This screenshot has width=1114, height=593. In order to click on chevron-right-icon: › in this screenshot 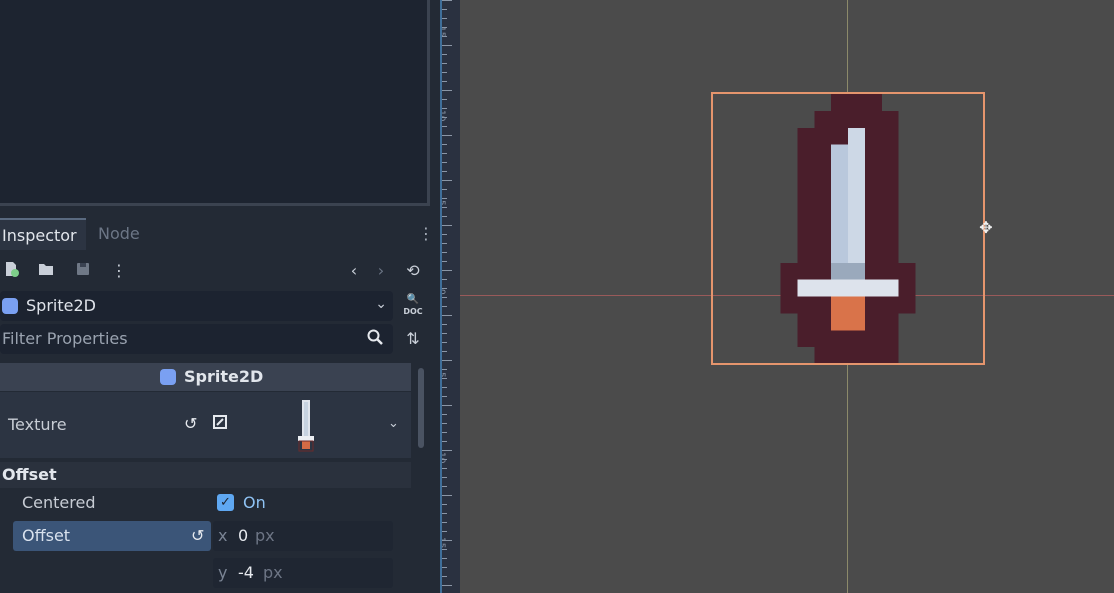, I will do `click(381, 271)`.